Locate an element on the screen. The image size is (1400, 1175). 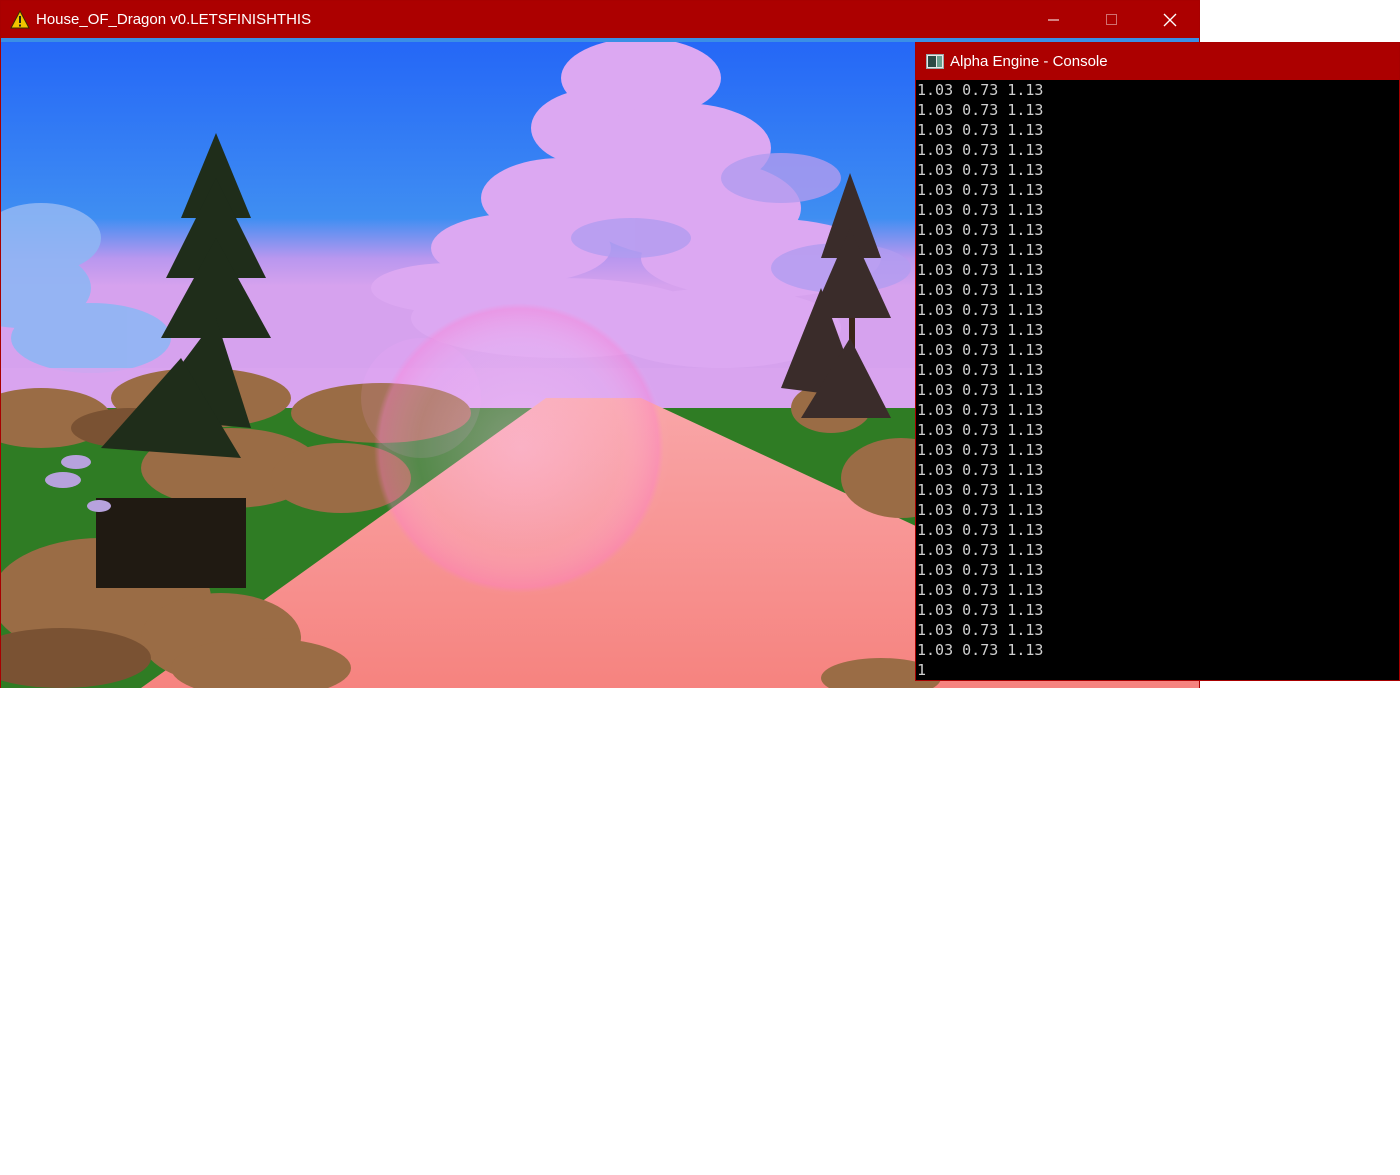
console-titlebar: Alpha Engine - Console is located at coordinates (1157, 61).